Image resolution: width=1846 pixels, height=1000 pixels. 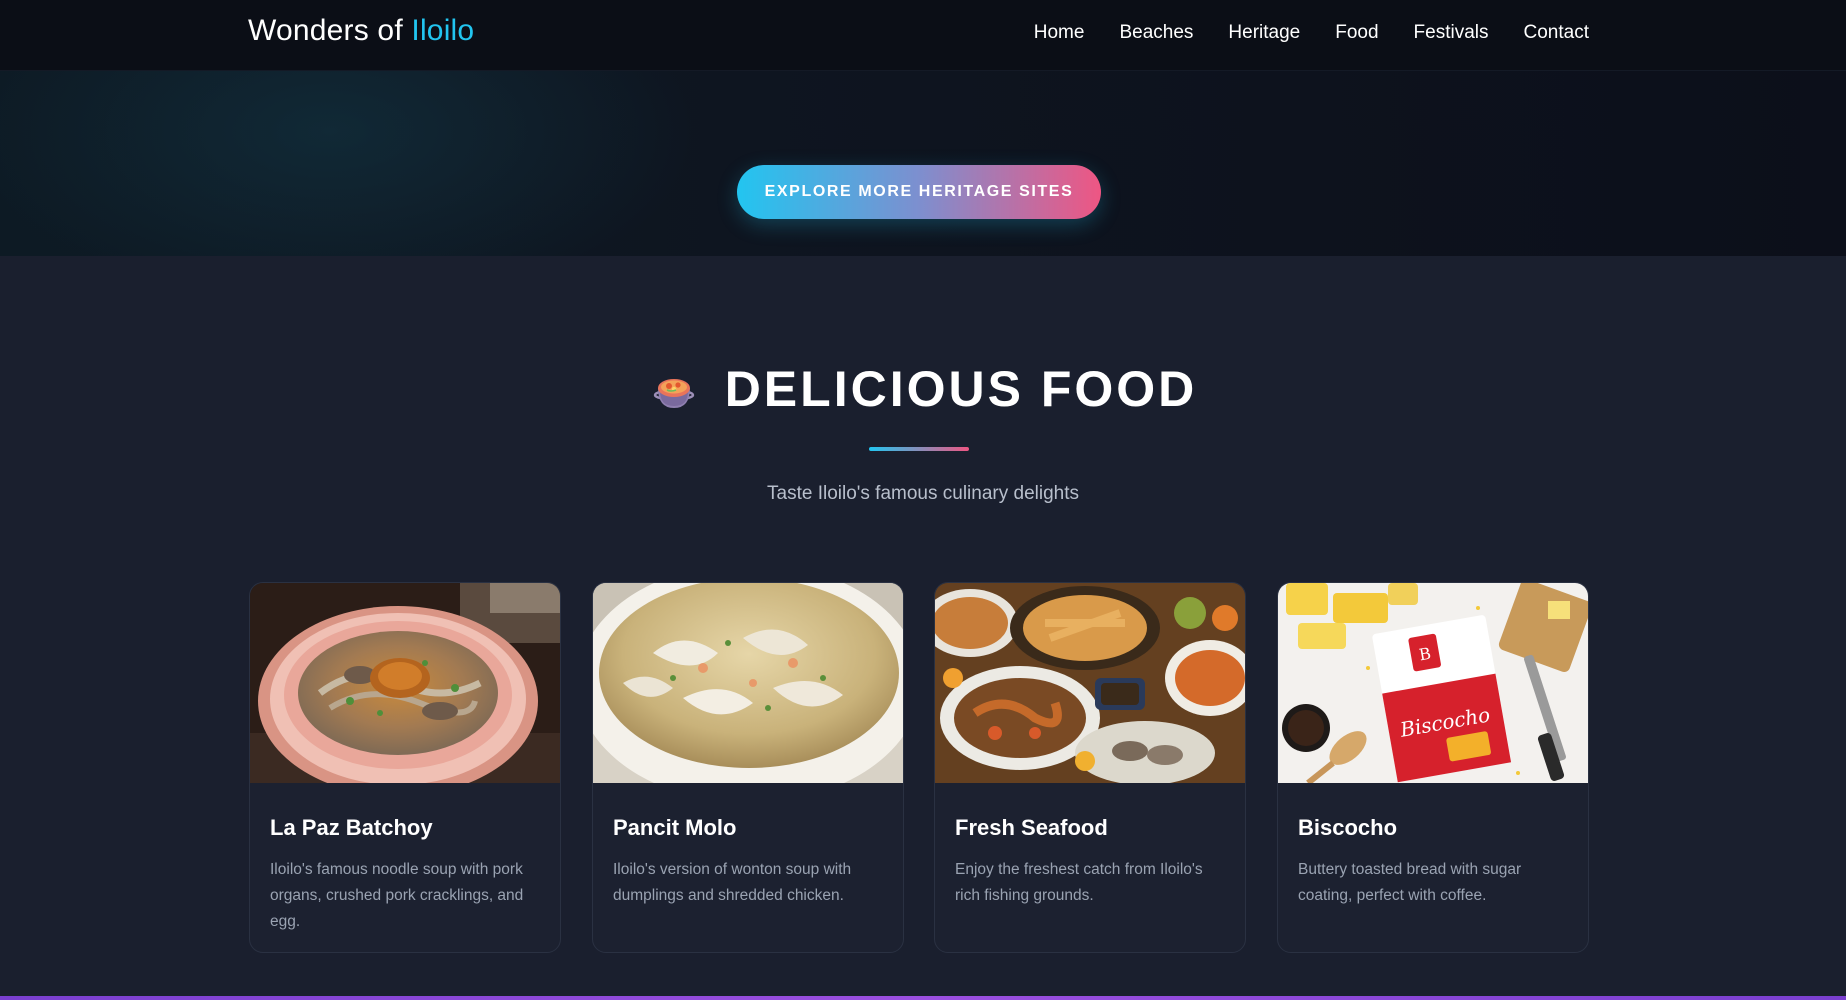 I want to click on explore-heritage-button: EXPLORE MORE HERITAGE SITES, so click(x=919, y=192).